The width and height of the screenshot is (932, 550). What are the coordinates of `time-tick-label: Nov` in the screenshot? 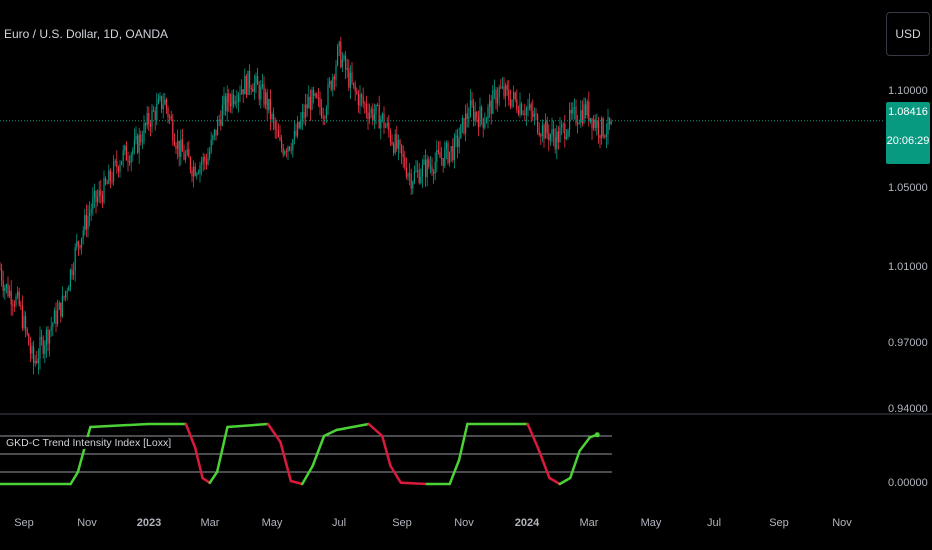 It's located at (87, 523).